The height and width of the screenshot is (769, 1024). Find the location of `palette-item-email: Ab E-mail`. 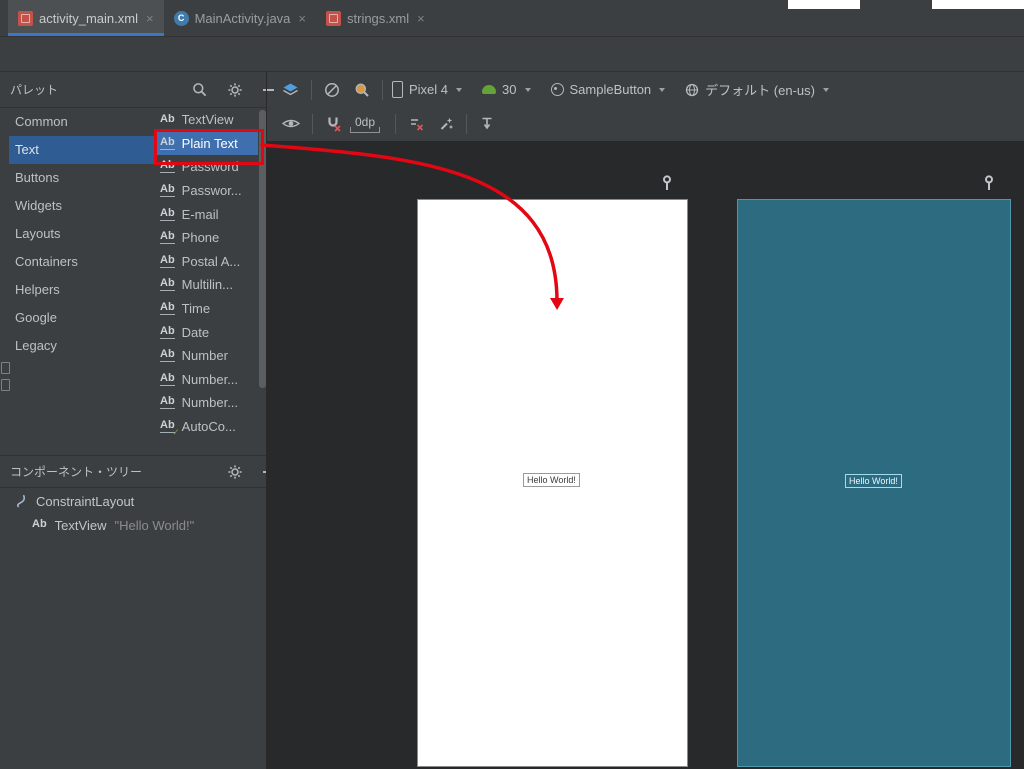

palette-item-email: Ab E-mail is located at coordinates (207, 214).